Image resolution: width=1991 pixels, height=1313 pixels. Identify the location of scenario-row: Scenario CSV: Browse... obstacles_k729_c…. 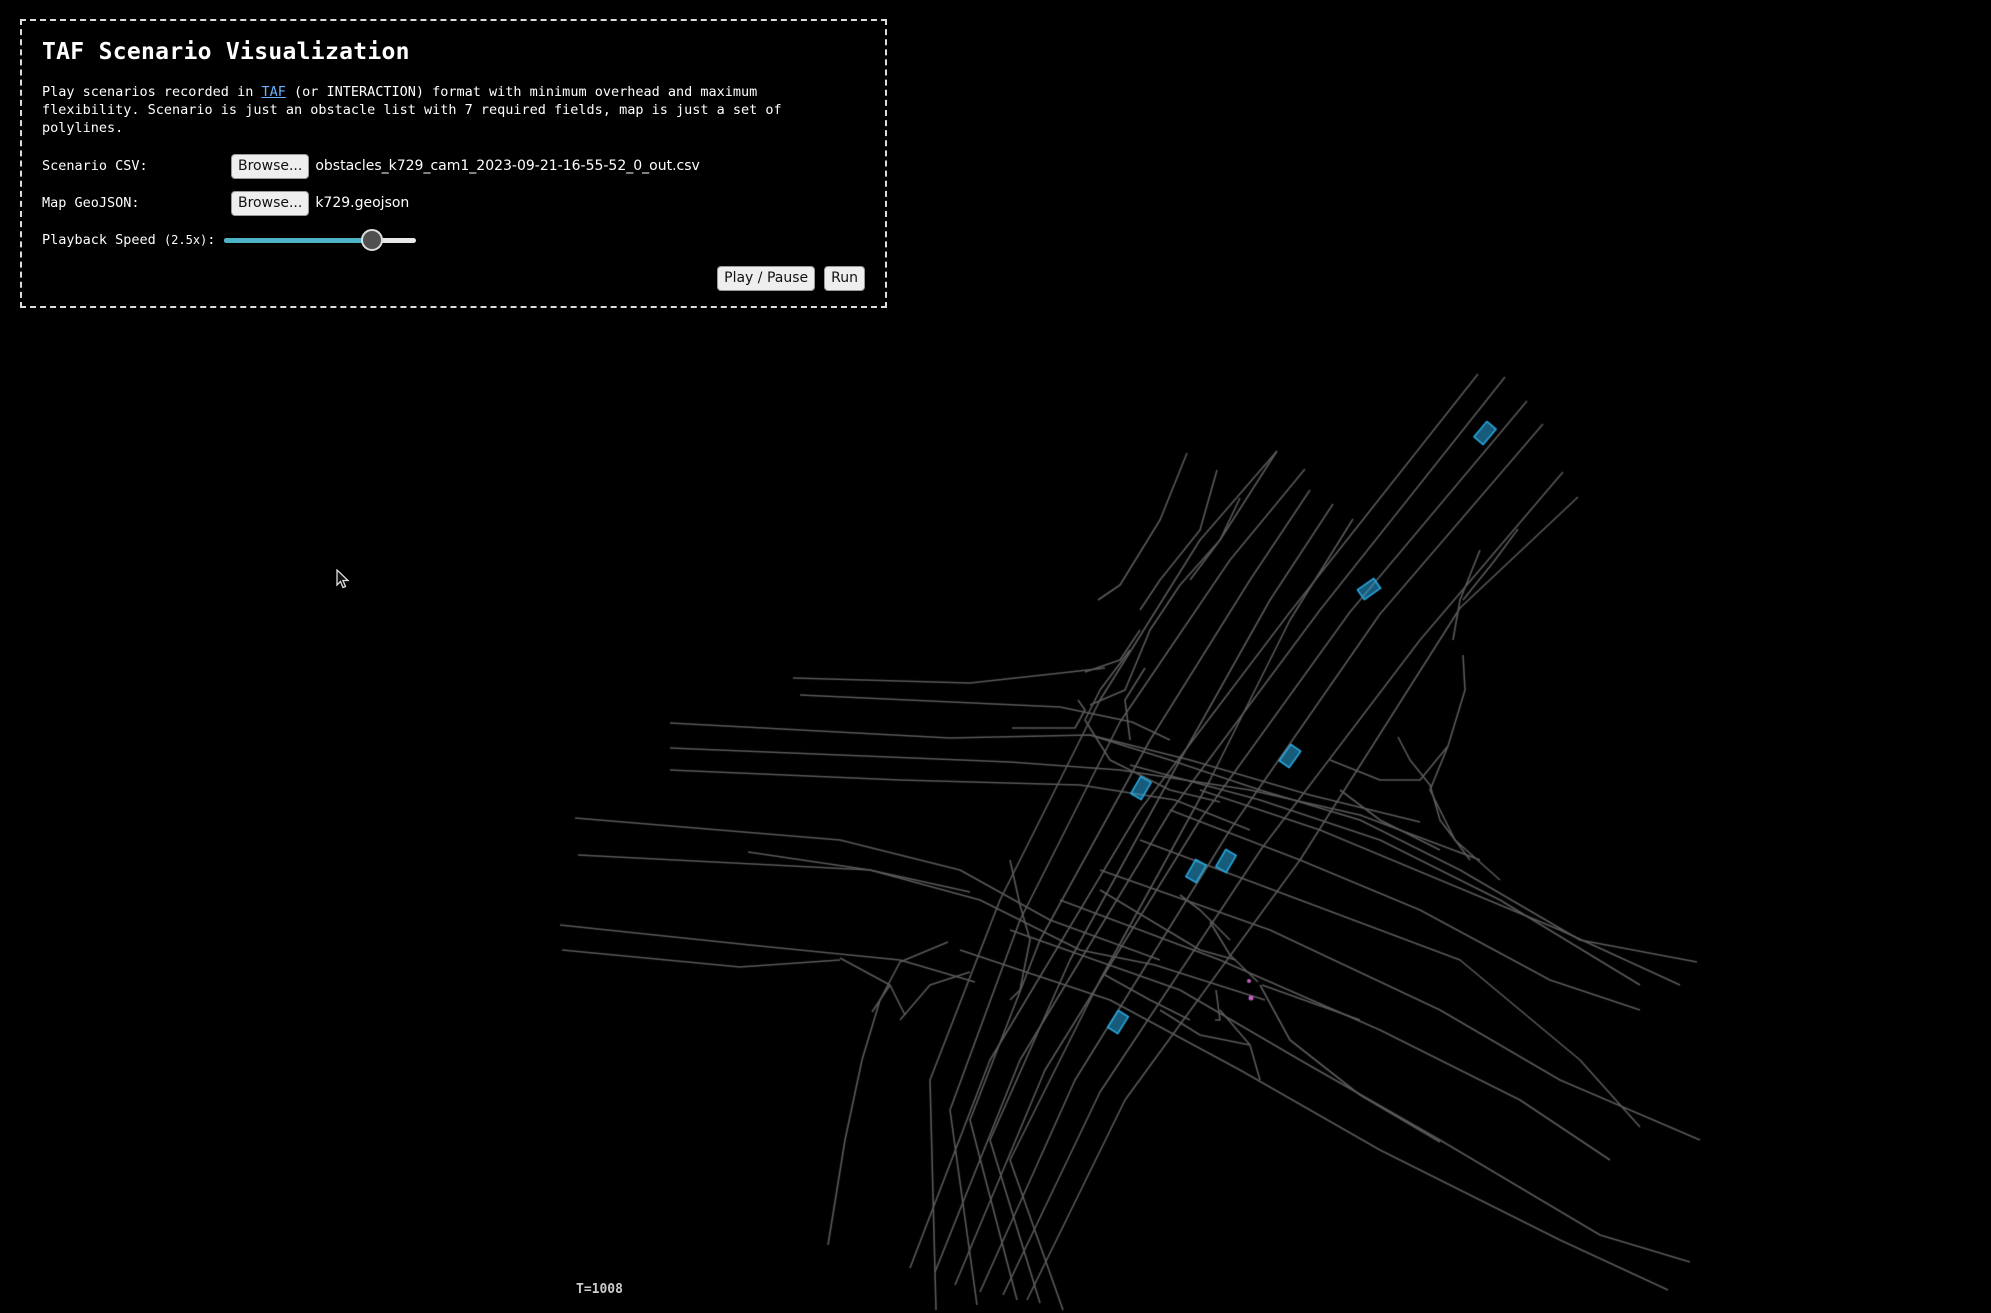
(453, 166).